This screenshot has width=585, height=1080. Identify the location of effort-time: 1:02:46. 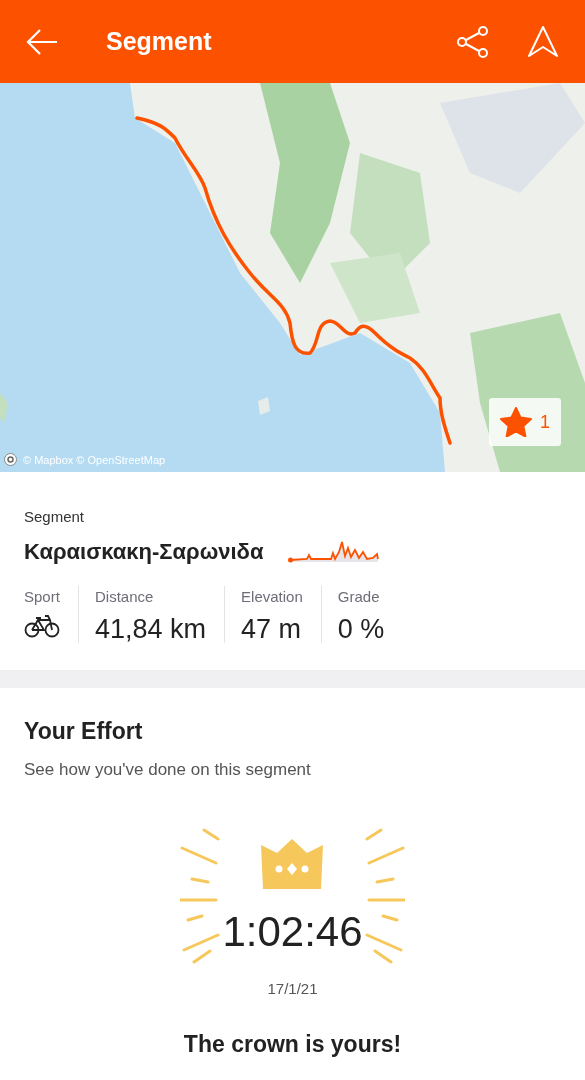
(292, 932).